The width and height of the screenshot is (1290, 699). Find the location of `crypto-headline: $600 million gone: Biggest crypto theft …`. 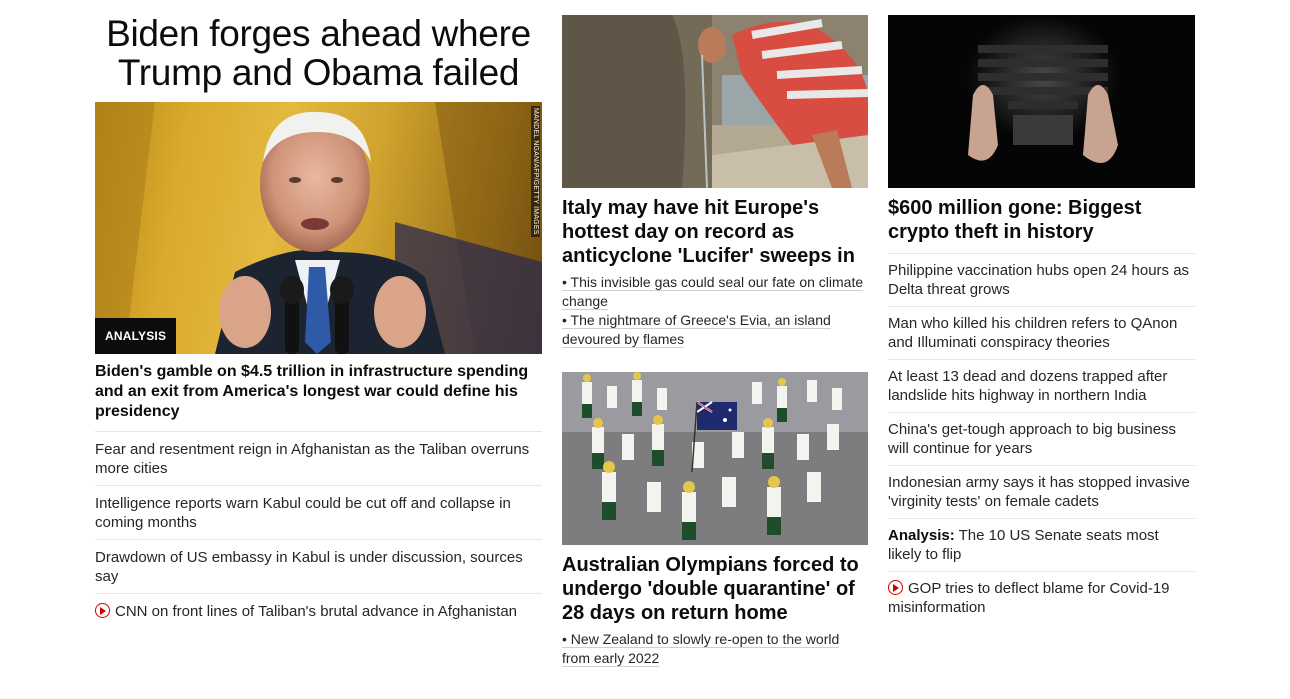

crypto-headline: $600 million gone: Biggest crypto theft … is located at coordinates (1041, 220).